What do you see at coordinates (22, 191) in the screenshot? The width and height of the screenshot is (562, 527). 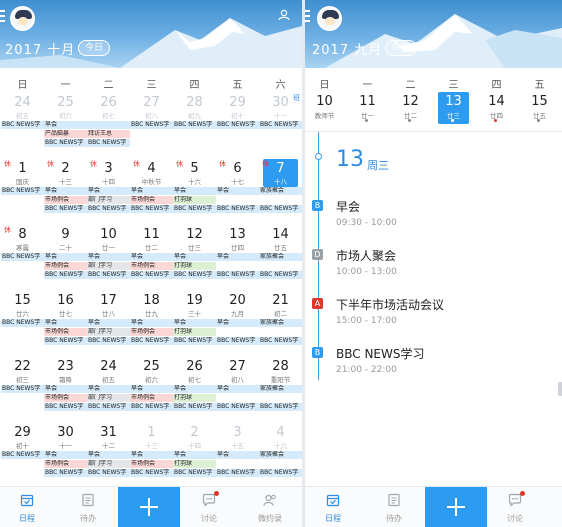 I see `day-cell: 休 1 国庆 BBC NEWS学` at bounding box center [22, 191].